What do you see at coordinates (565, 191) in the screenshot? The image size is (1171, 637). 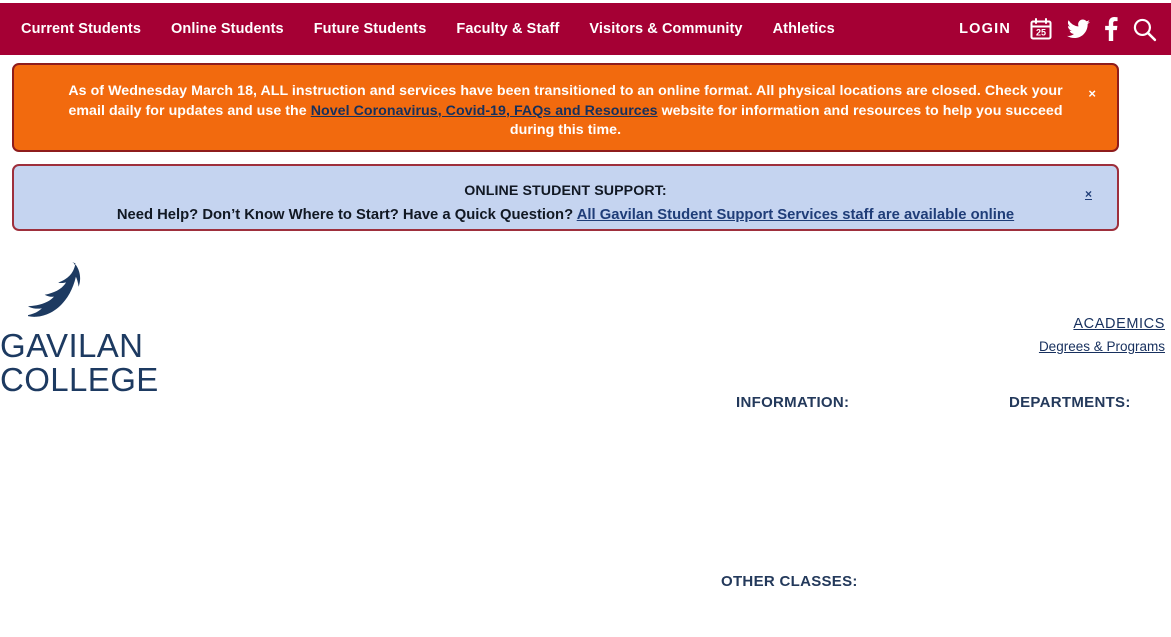 I see `student-support-title: ONLINE STUDENT SUPPORT:` at bounding box center [565, 191].